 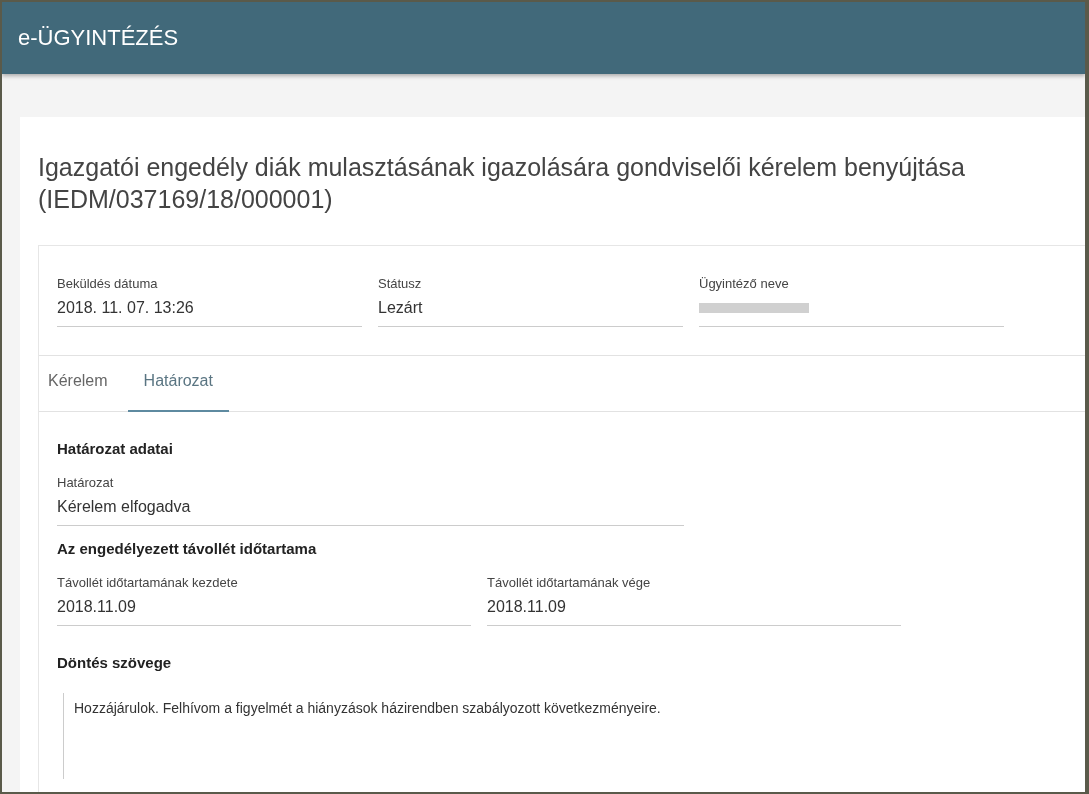 What do you see at coordinates (367, 708) in the screenshot?
I see `decision-text: Hozzájárulok. Felhívom a figyelmét a hiányzások házirendben szabályozott következményeire.` at bounding box center [367, 708].